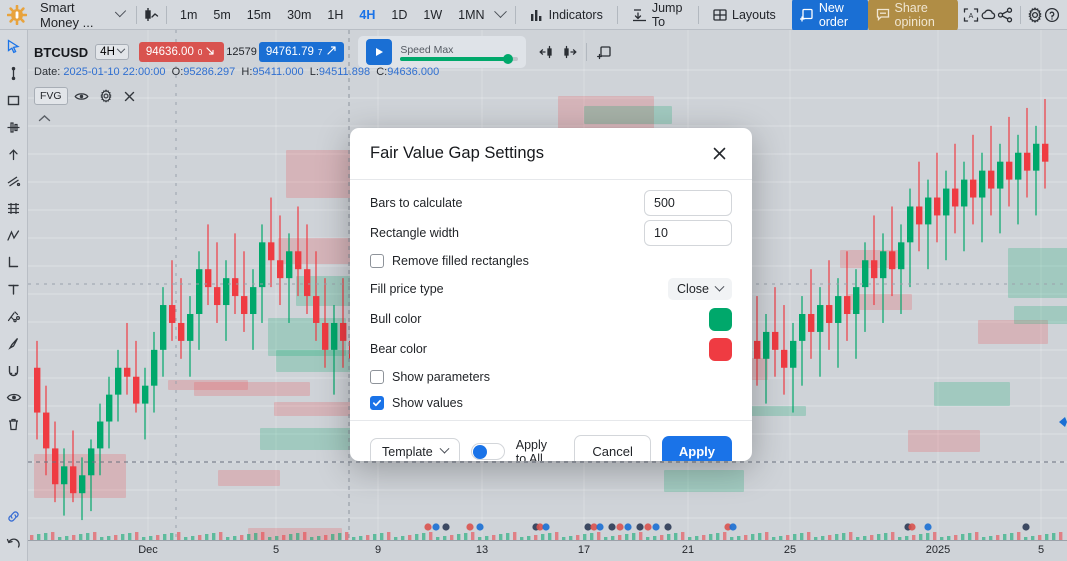  I want to click on show-values-label: Show values, so click(427, 403).